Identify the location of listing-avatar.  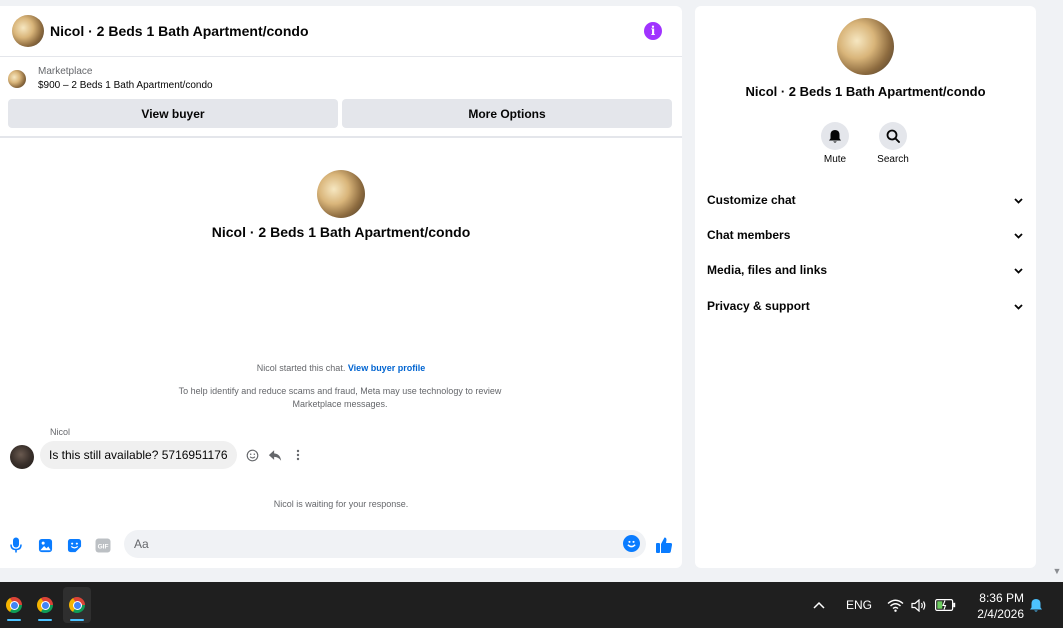
(28, 31).